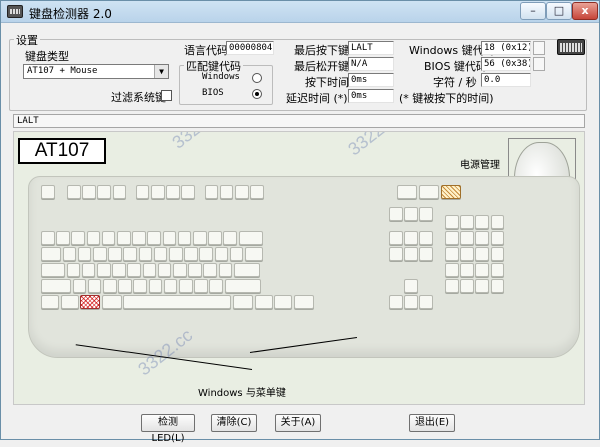 The height and width of the screenshot is (447, 600). Describe the element at coordinates (168, 429) in the screenshot. I see `test-led-button: 检测LED(L)` at that location.